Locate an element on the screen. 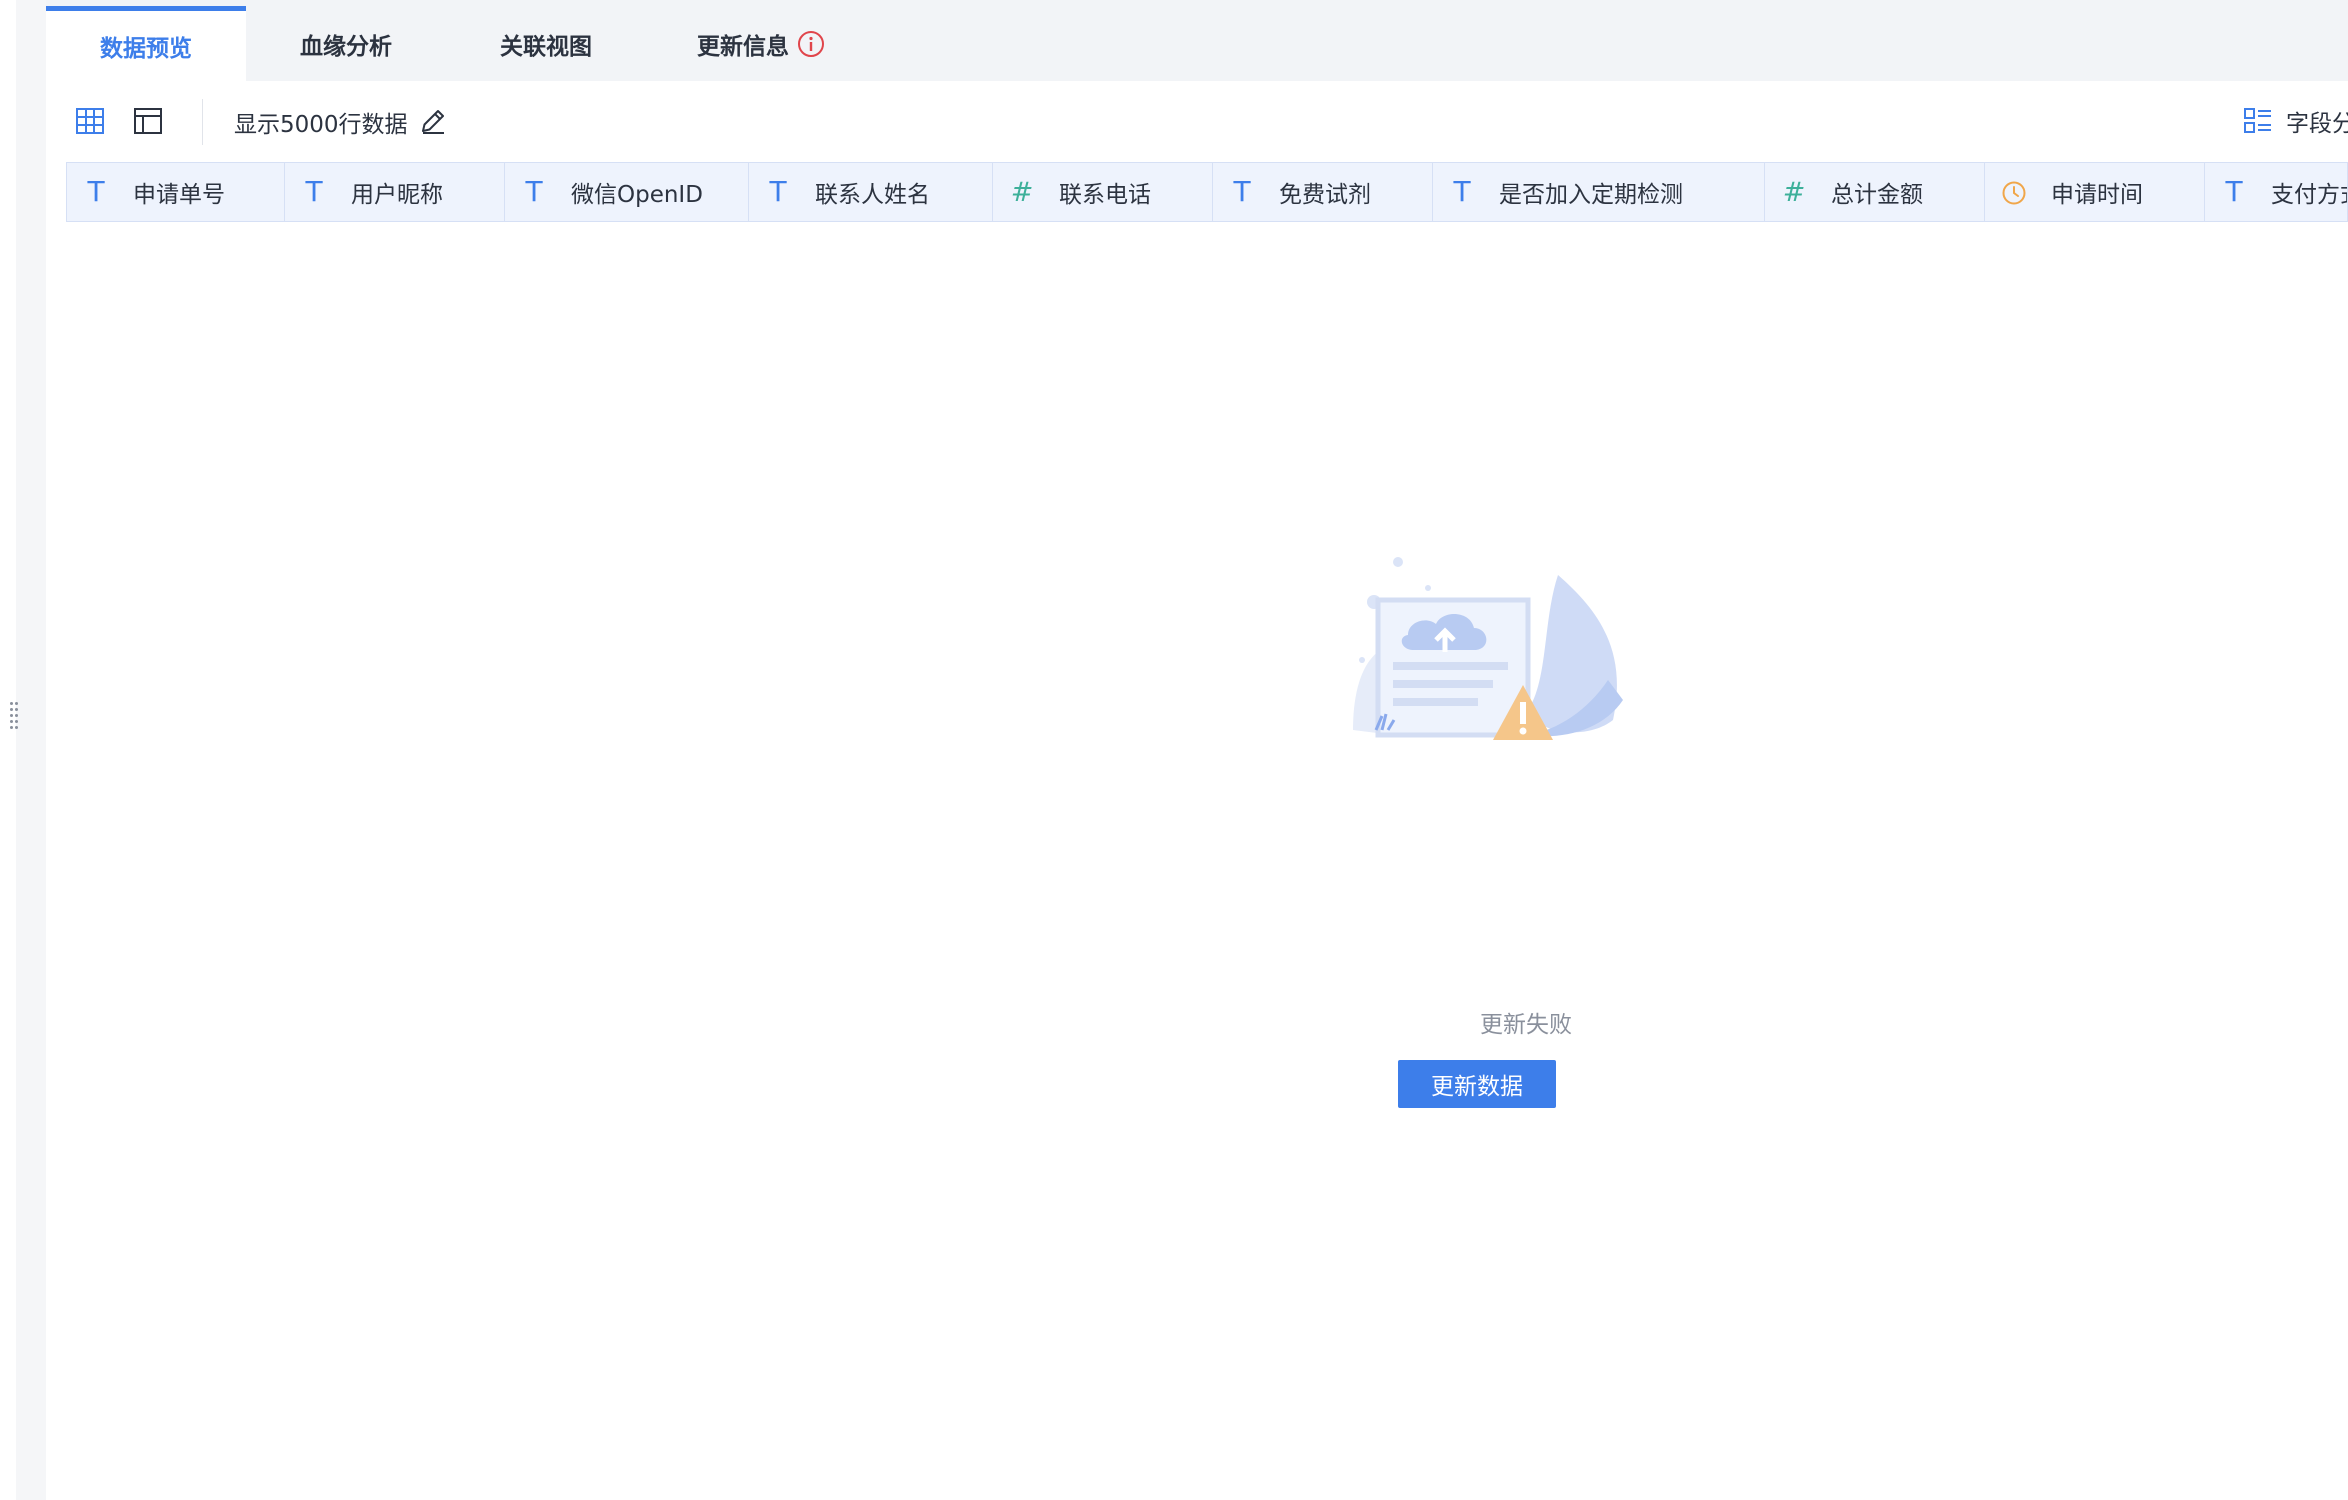 This screenshot has height=1500, width=2348. column-header: T 用户昵称 is located at coordinates (395, 192).